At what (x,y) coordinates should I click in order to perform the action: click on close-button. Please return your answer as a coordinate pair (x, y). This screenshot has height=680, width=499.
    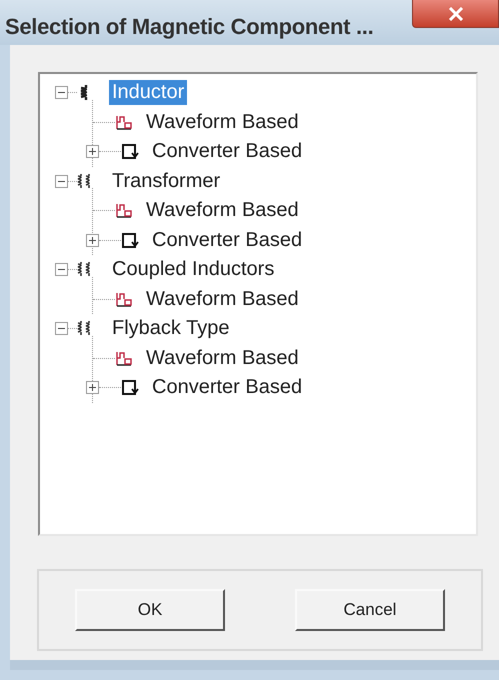
    Looking at the image, I should click on (455, 14).